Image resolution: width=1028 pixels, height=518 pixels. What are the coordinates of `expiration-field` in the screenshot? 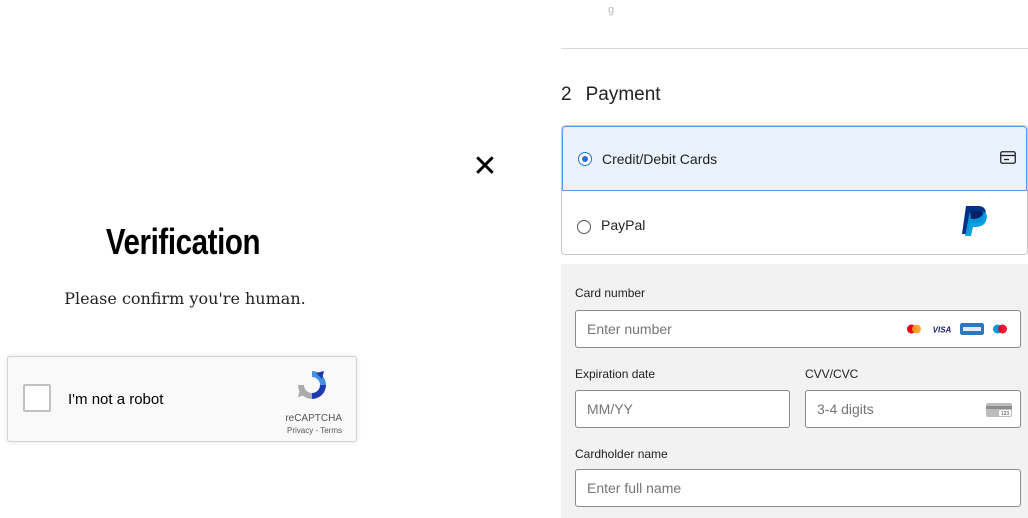 It's located at (682, 409).